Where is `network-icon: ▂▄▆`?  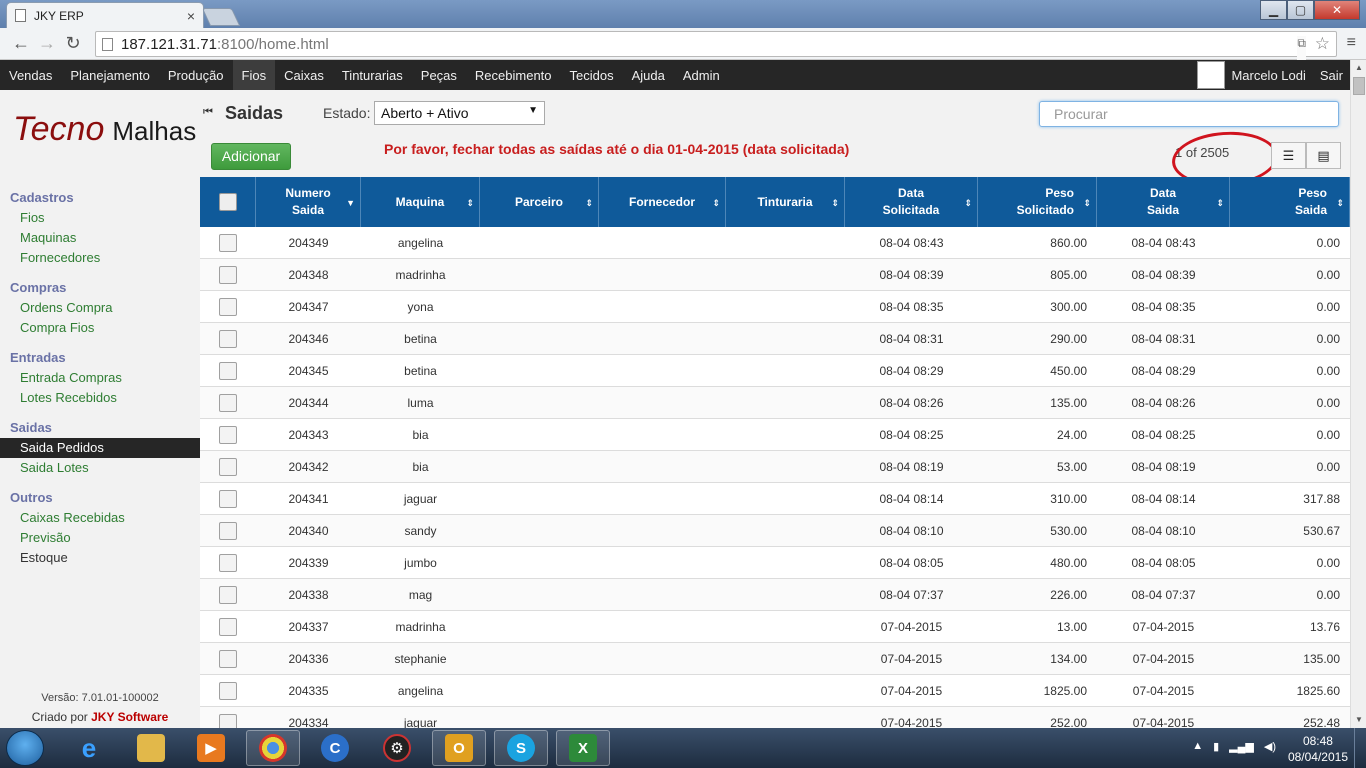 network-icon: ▂▄▆ is located at coordinates (1241, 746).